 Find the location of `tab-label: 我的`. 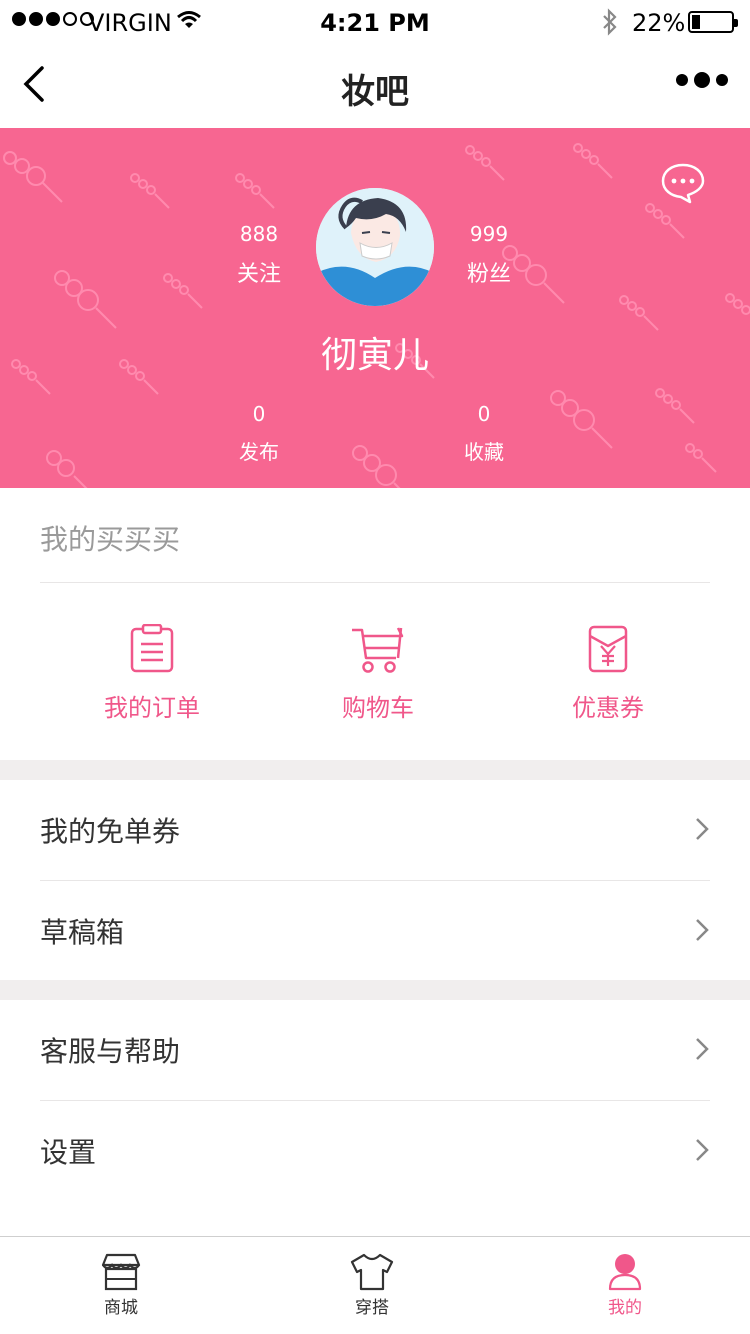

tab-label: 我的 is located at coordinates (625, 1308).